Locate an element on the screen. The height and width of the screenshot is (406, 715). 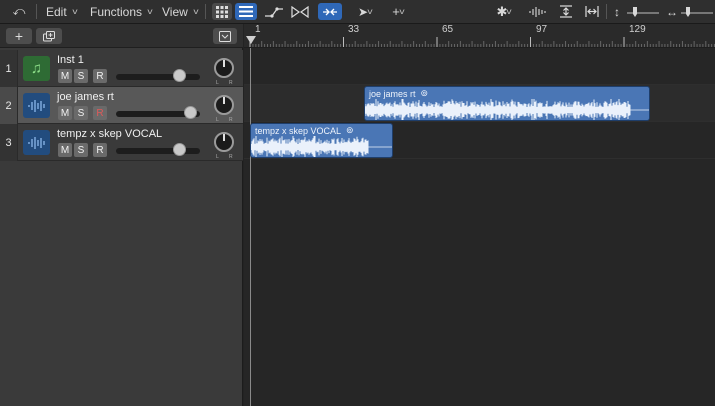
track-header-toolbar: + is located at coordinates (121, 36).